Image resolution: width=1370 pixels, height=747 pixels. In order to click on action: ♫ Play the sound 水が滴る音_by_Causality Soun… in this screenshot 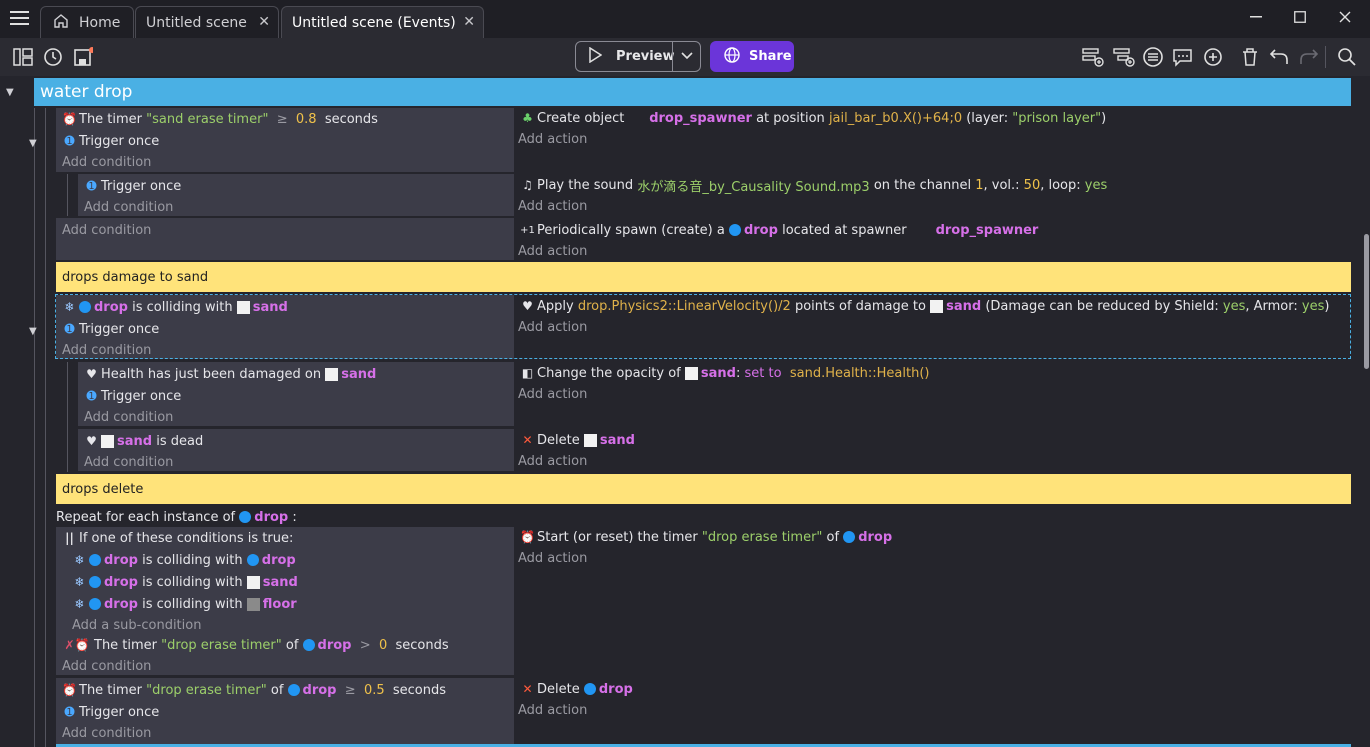, I will do `click(813, 185)`.